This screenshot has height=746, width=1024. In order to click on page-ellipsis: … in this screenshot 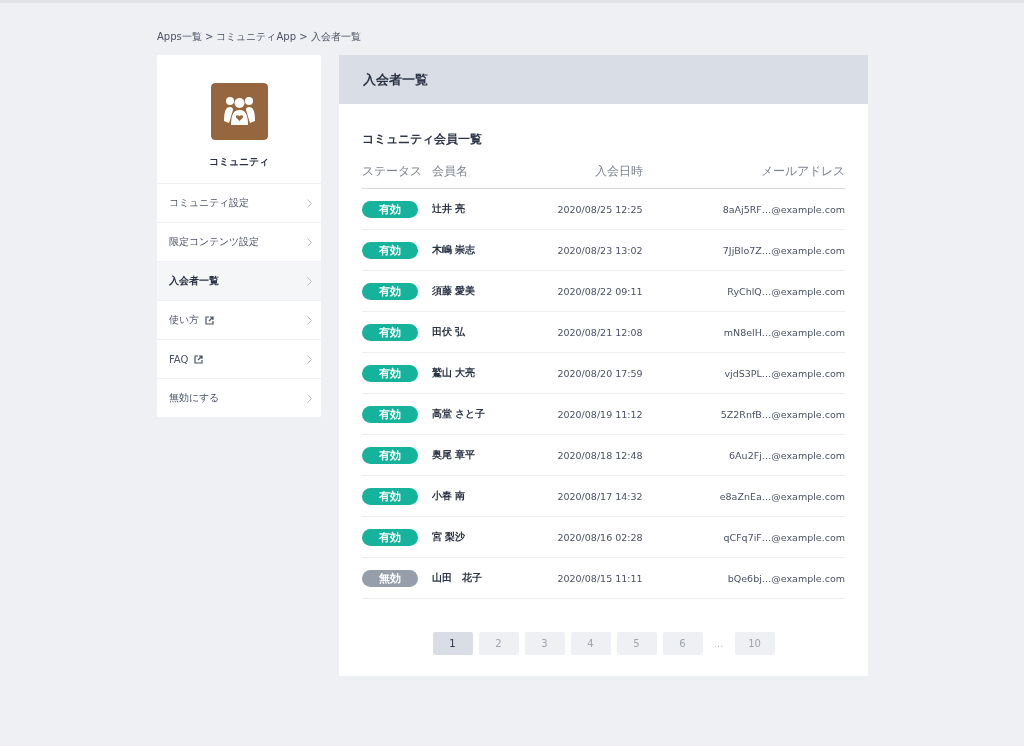, I will do `click(718, 643)`.